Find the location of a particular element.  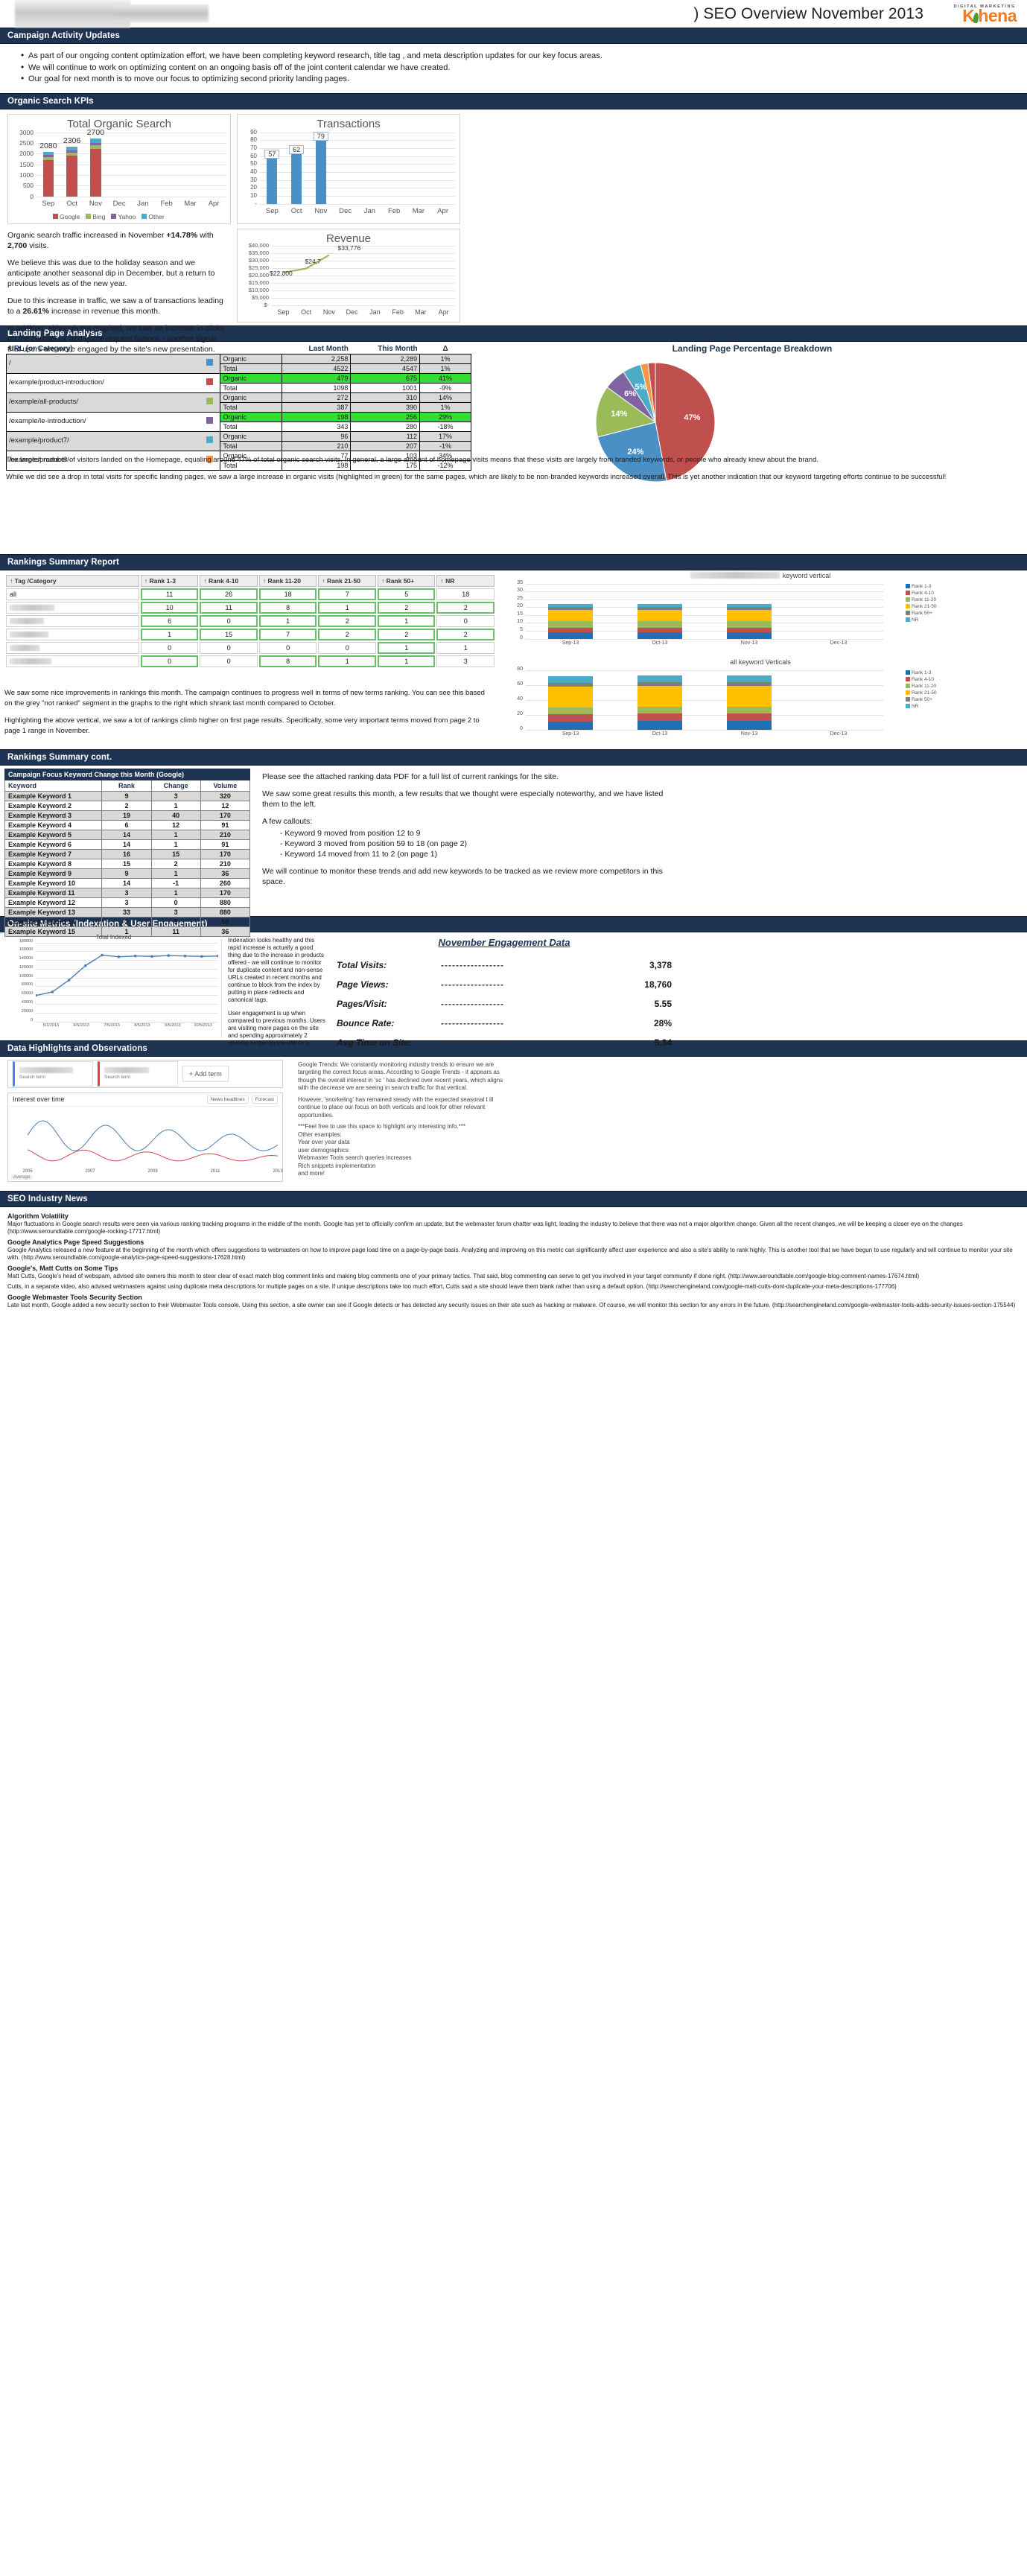

keyword-cell: Example Keyword 7 is located at coordinates (54, 853).